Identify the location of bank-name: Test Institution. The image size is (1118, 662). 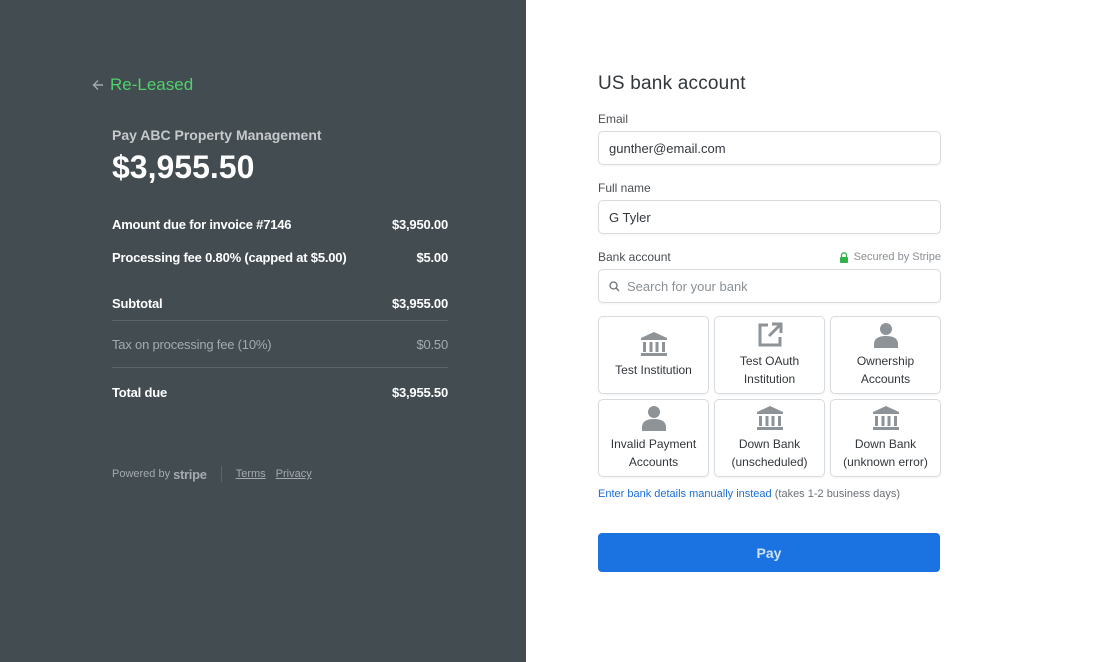
(653, 370).